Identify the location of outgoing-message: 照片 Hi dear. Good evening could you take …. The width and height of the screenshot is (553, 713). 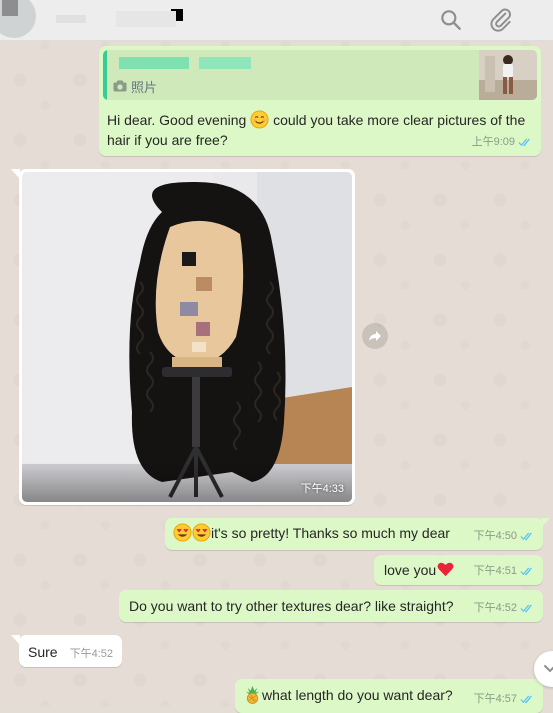
(320, 101).